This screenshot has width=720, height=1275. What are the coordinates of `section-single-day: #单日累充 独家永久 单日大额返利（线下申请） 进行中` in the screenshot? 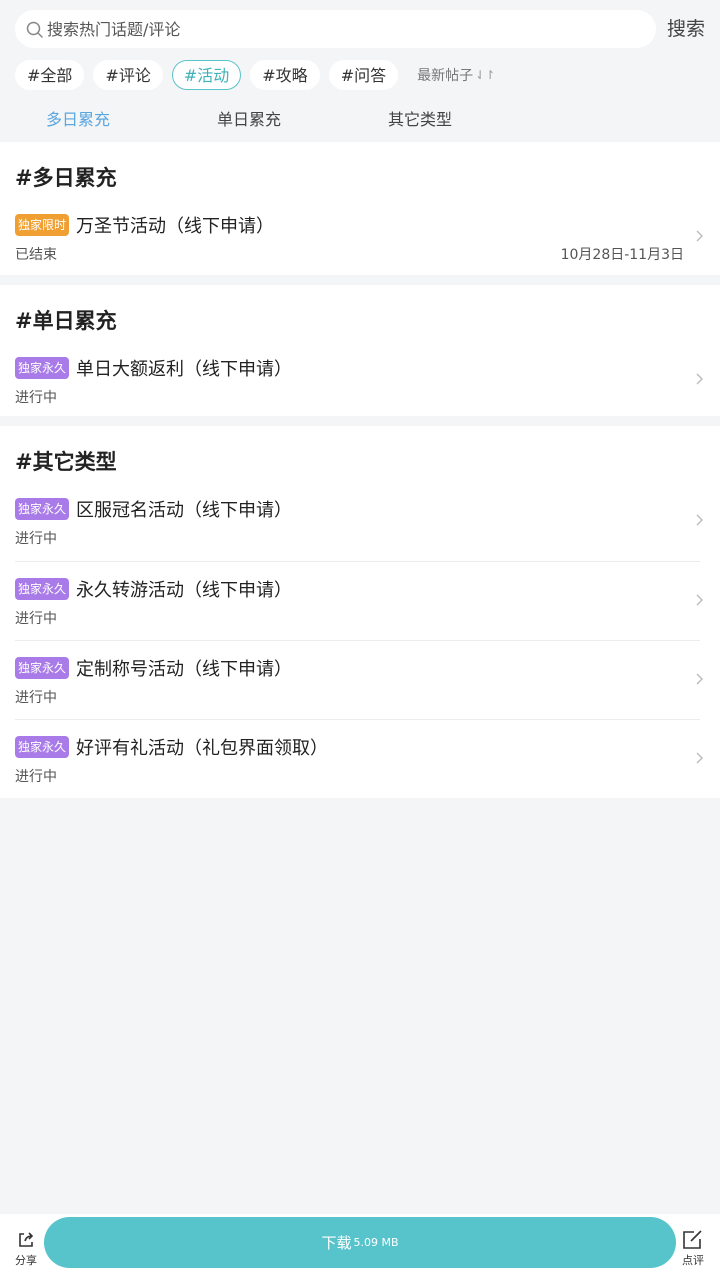 It's located at (360, 350).